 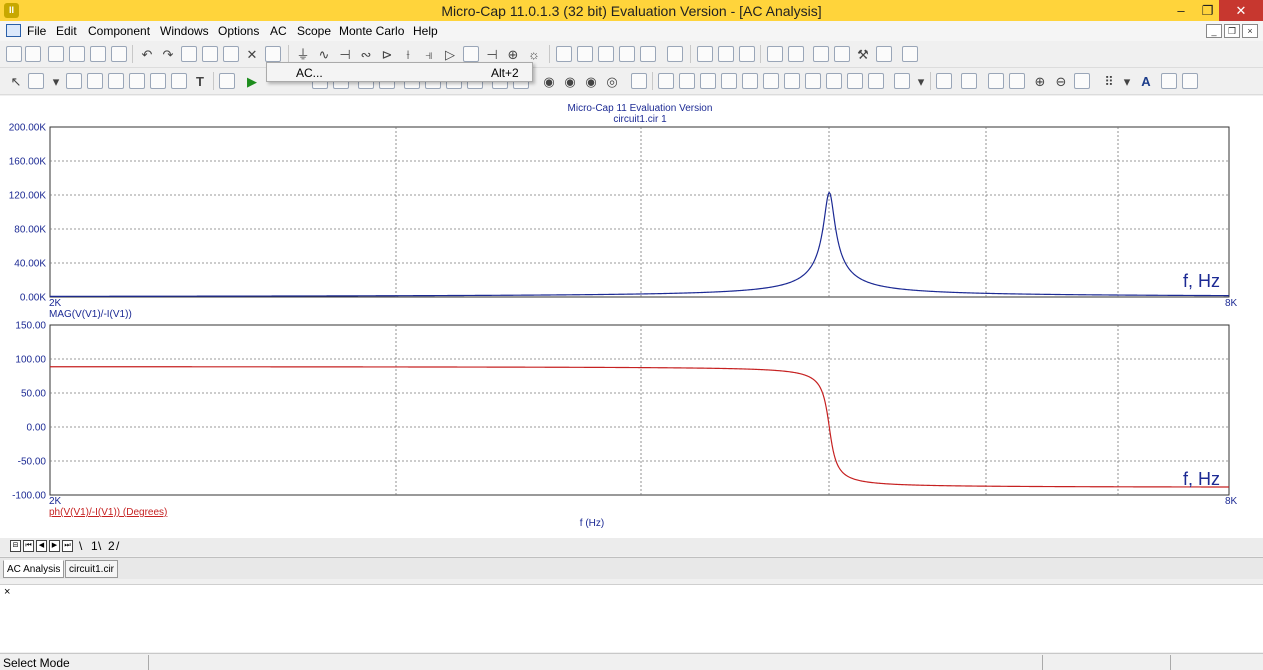 What do you see at coordinates (585, 54) in the screenshot?
I see `tile-vertical-icon` at bounding box center [585, 54].